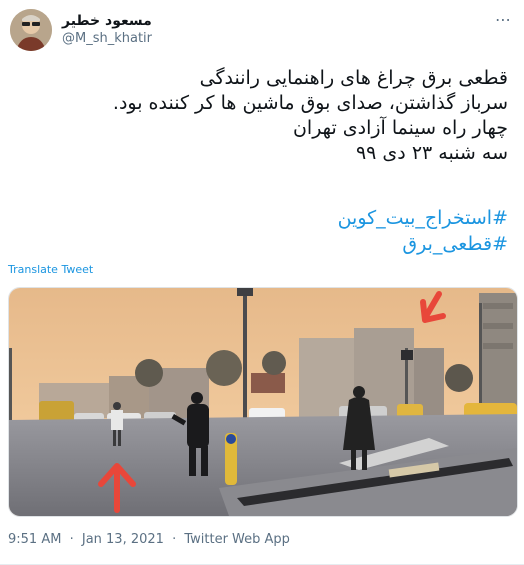 Image resolution: width=524 pixels, height=565 pixels. I want to click on tweet-line: چهار راه سینما آزادی تهران, so click(400, 128).